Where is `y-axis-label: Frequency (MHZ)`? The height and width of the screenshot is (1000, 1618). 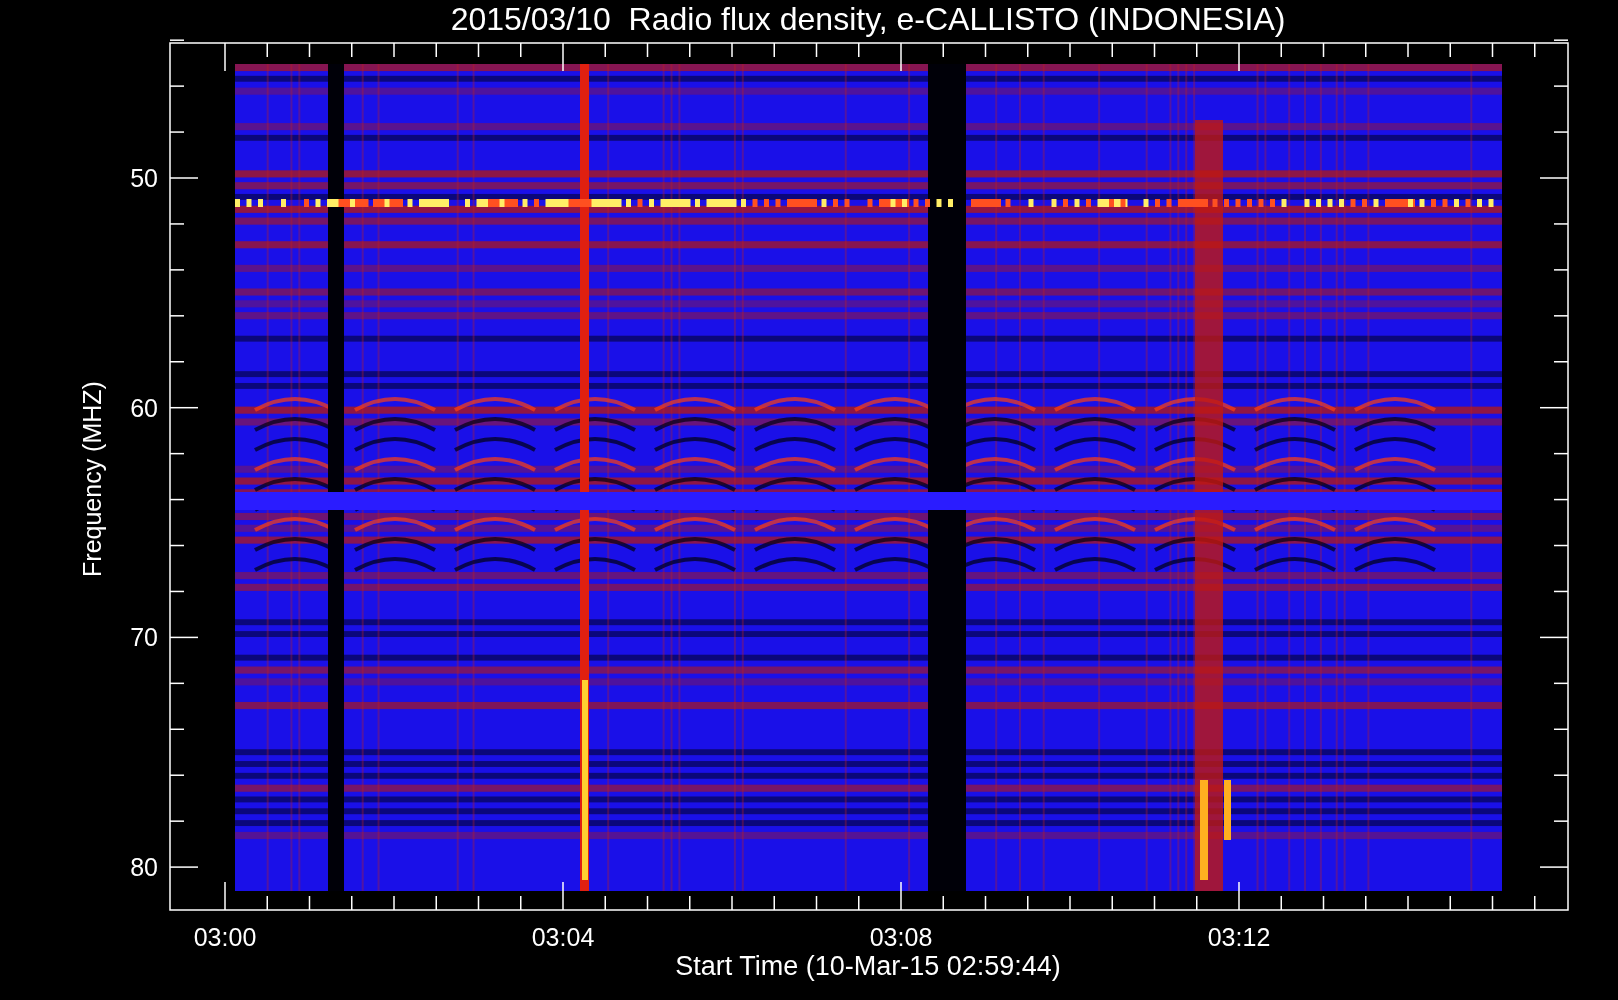 y-axis-label: Frequency (MHZ) is located at coordinates (92, 479).